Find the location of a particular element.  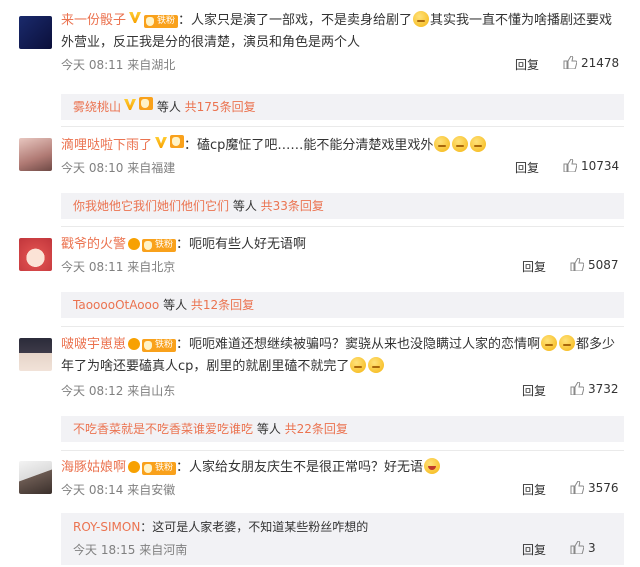

comment-body: ：人家给女朋友庆生不是很正常吗？好无语 is located at coordinates (300, 467).